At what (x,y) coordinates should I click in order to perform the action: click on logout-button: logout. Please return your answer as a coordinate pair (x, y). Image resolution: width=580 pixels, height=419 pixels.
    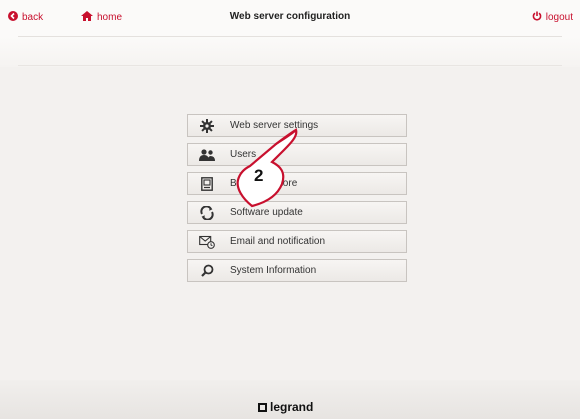
    Looking at the image, I should click on (552, 17).